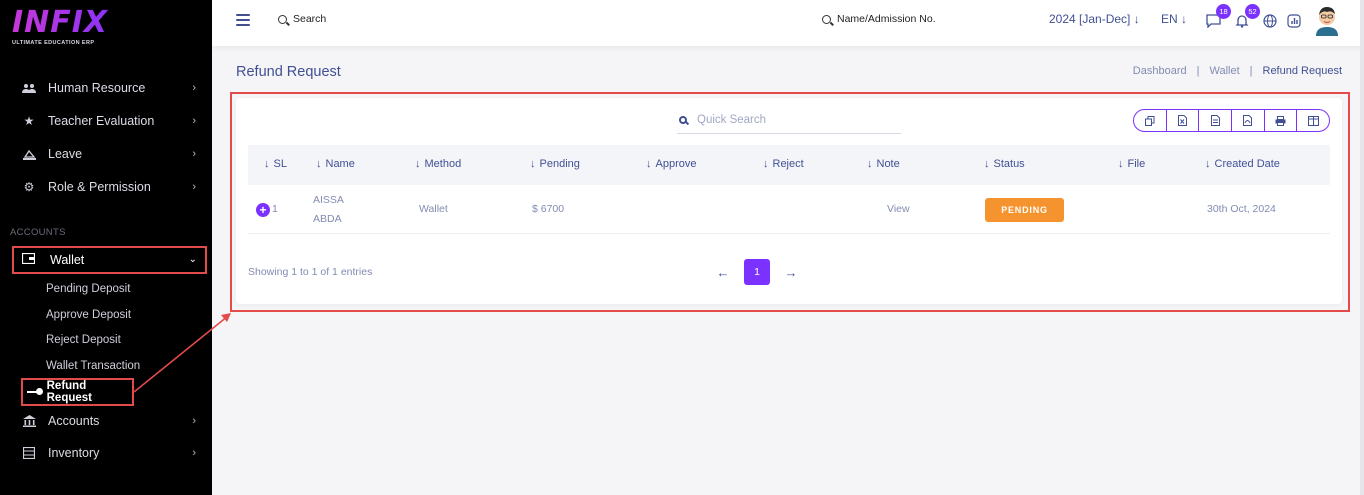 The height and width of the screenshot is (495, 1364). Describe the element at coordinates (1281, 120) in the screenshot. I see `print-icon` at that location.